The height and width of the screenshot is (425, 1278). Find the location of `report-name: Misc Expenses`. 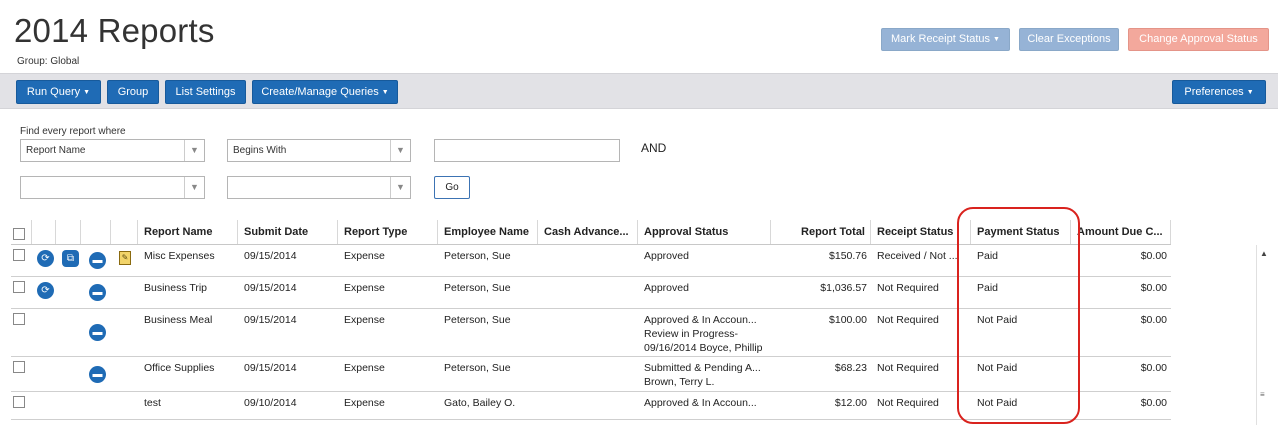

report-name: Misc Expenses is located at coordinates (179, 256).